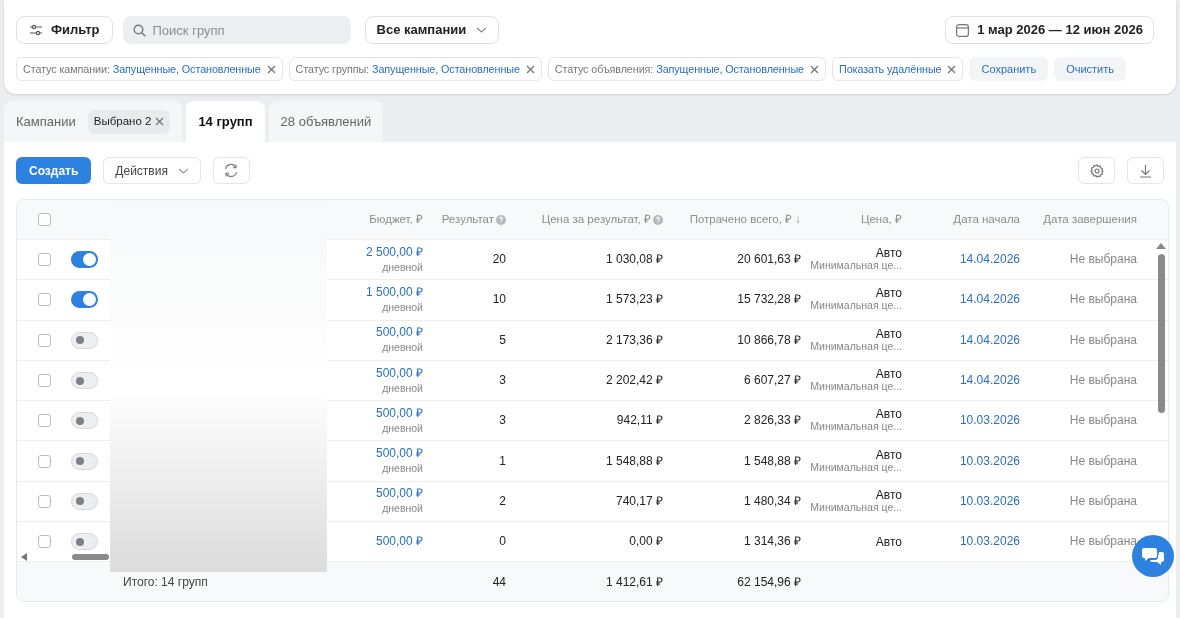 Image resolution: width=1180 pixels, height=618 pixels. Describe the element at coordinates (499, 260) in the screenshot. I see `table-cell: 20` at that location.